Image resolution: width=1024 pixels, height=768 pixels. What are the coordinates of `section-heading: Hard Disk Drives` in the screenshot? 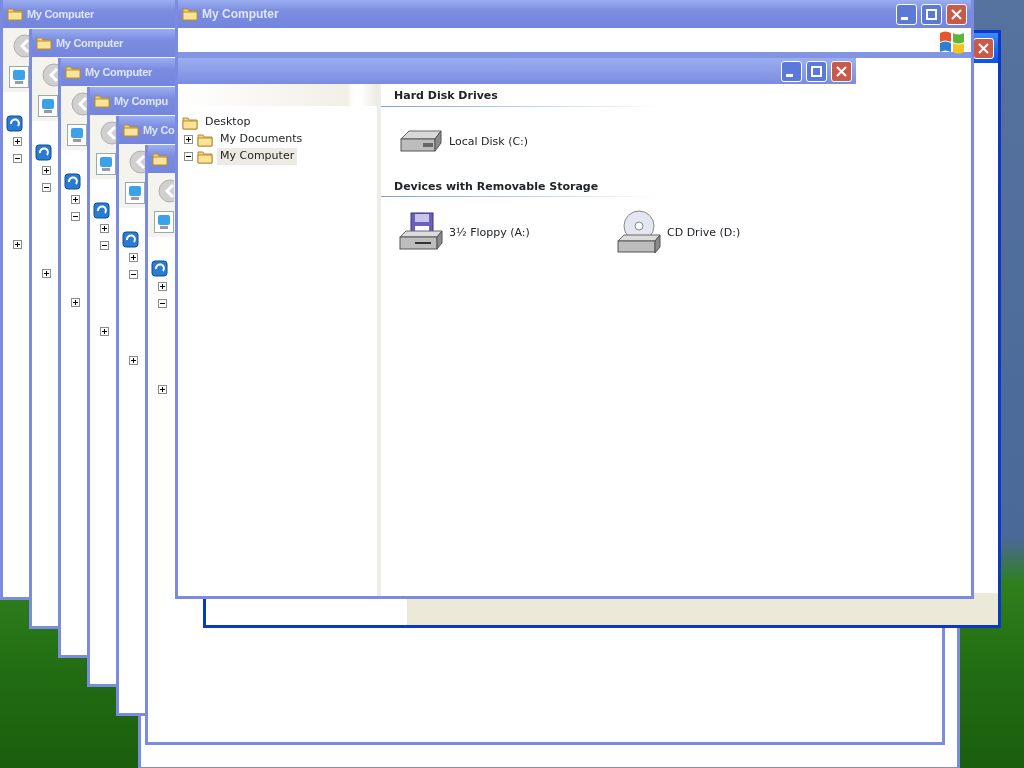 It's located at (521, 97).